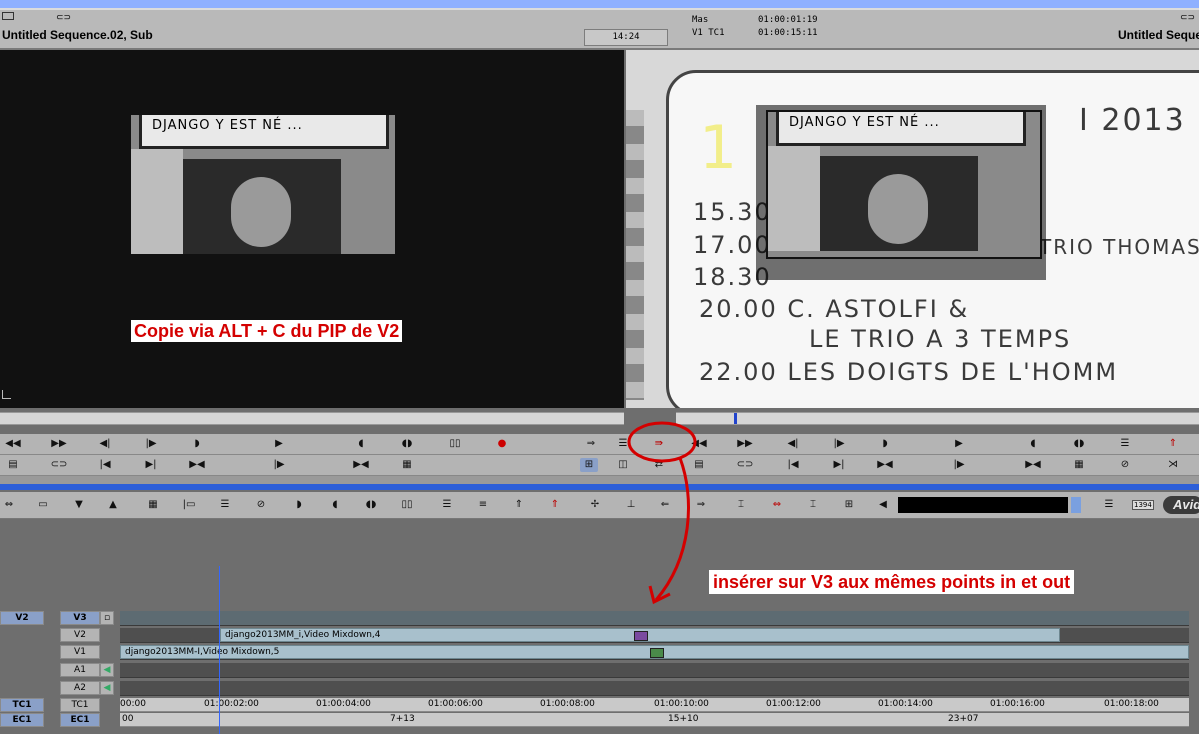 The width and height of the screenshot is (1199, 734). Describe the element at coordinates (937, 418) in the screenshot. I see `record-position-bar` at that location.